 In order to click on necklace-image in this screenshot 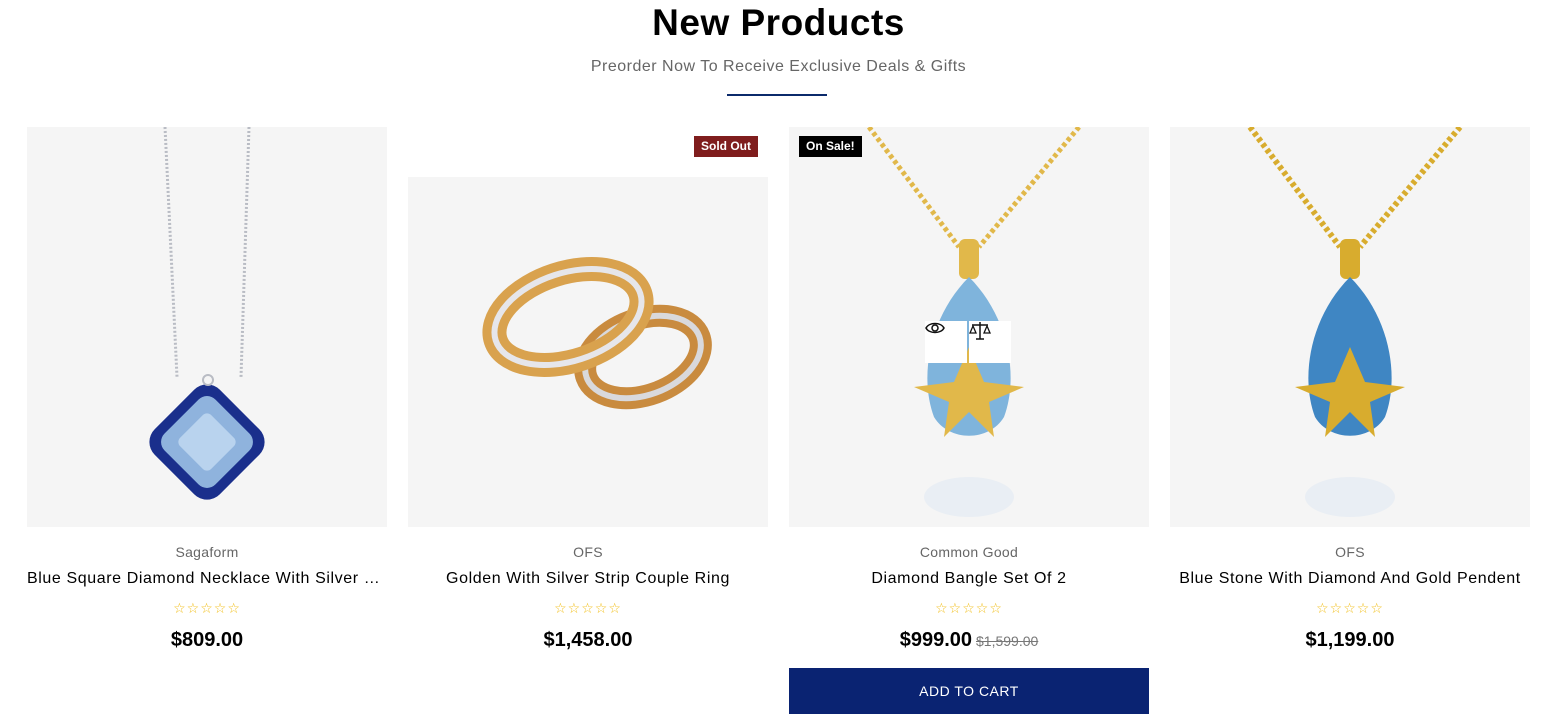, I will do `click(207, 313)`.